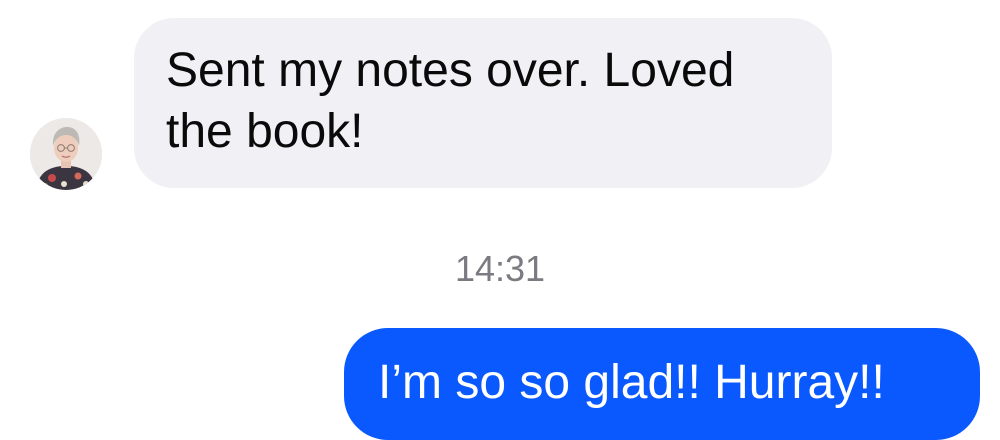 The width and height of the screenshot is (1000, 440). I want to click on avatar-photo, so click(66, 154).